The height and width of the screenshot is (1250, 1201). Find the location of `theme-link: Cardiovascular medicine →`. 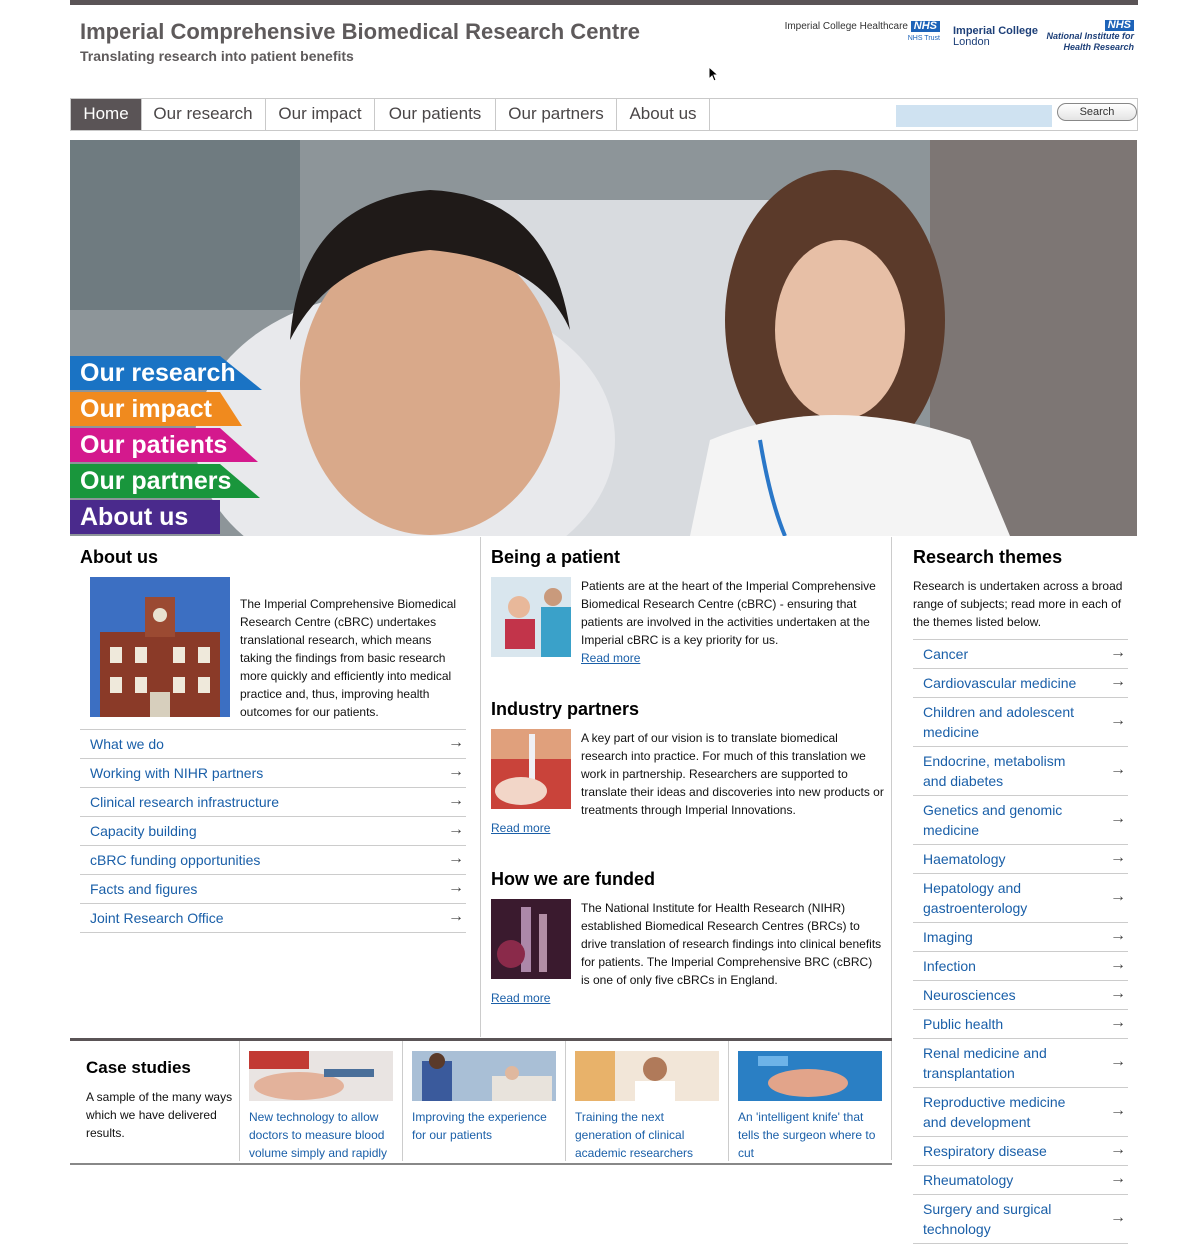

theme-link: Cardiovascular medicine → is located at coordinates (1020, 683).